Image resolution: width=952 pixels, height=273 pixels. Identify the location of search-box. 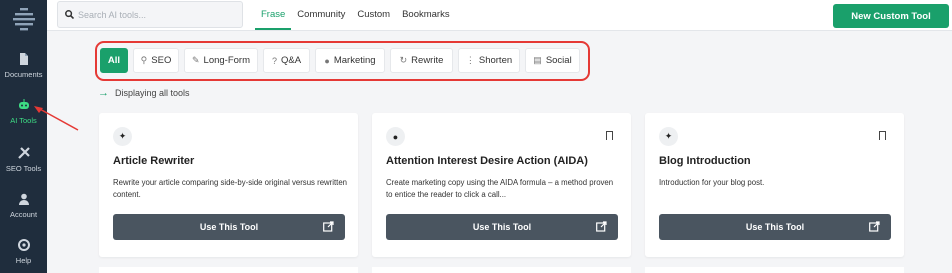
(150, 14).